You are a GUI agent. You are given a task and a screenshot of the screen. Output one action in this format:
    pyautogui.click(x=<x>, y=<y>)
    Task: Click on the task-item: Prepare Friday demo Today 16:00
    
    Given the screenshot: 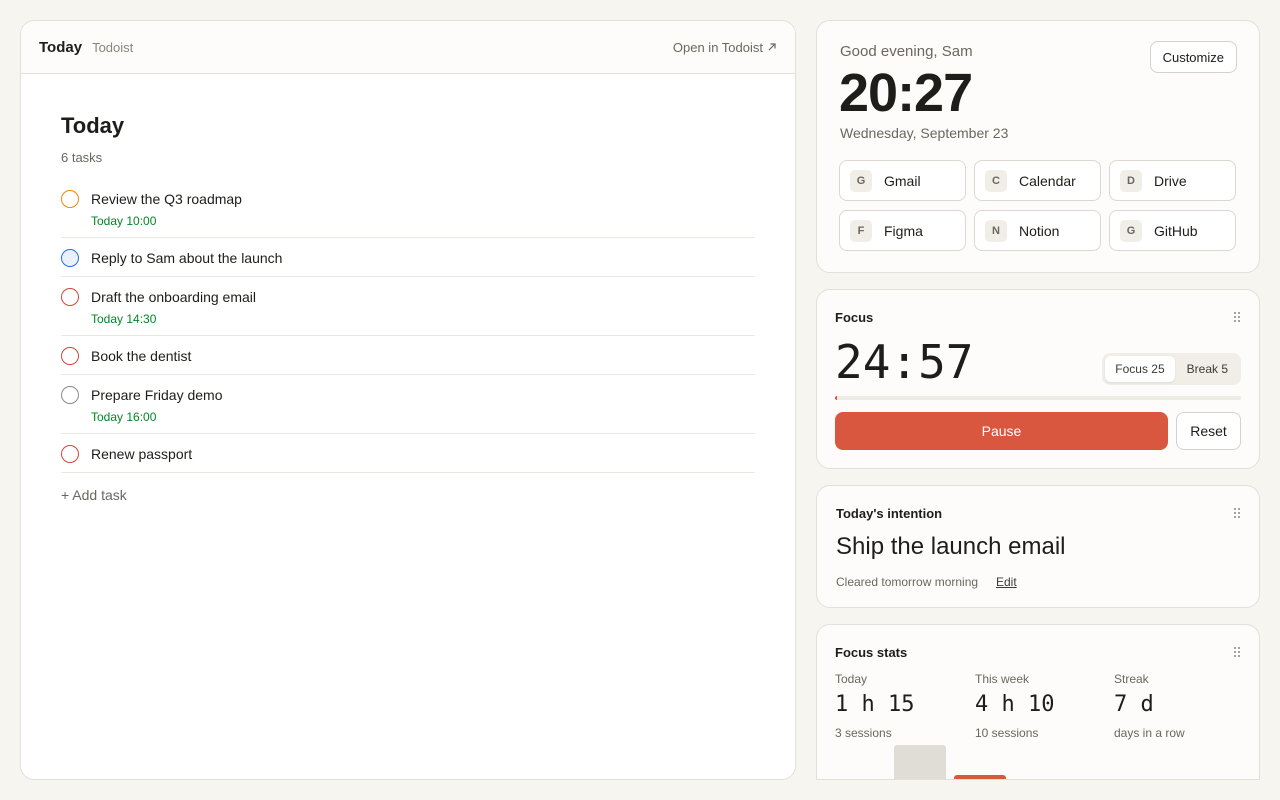 What is the action you would take?
    pyautogui.click(x=408, y=404)
    